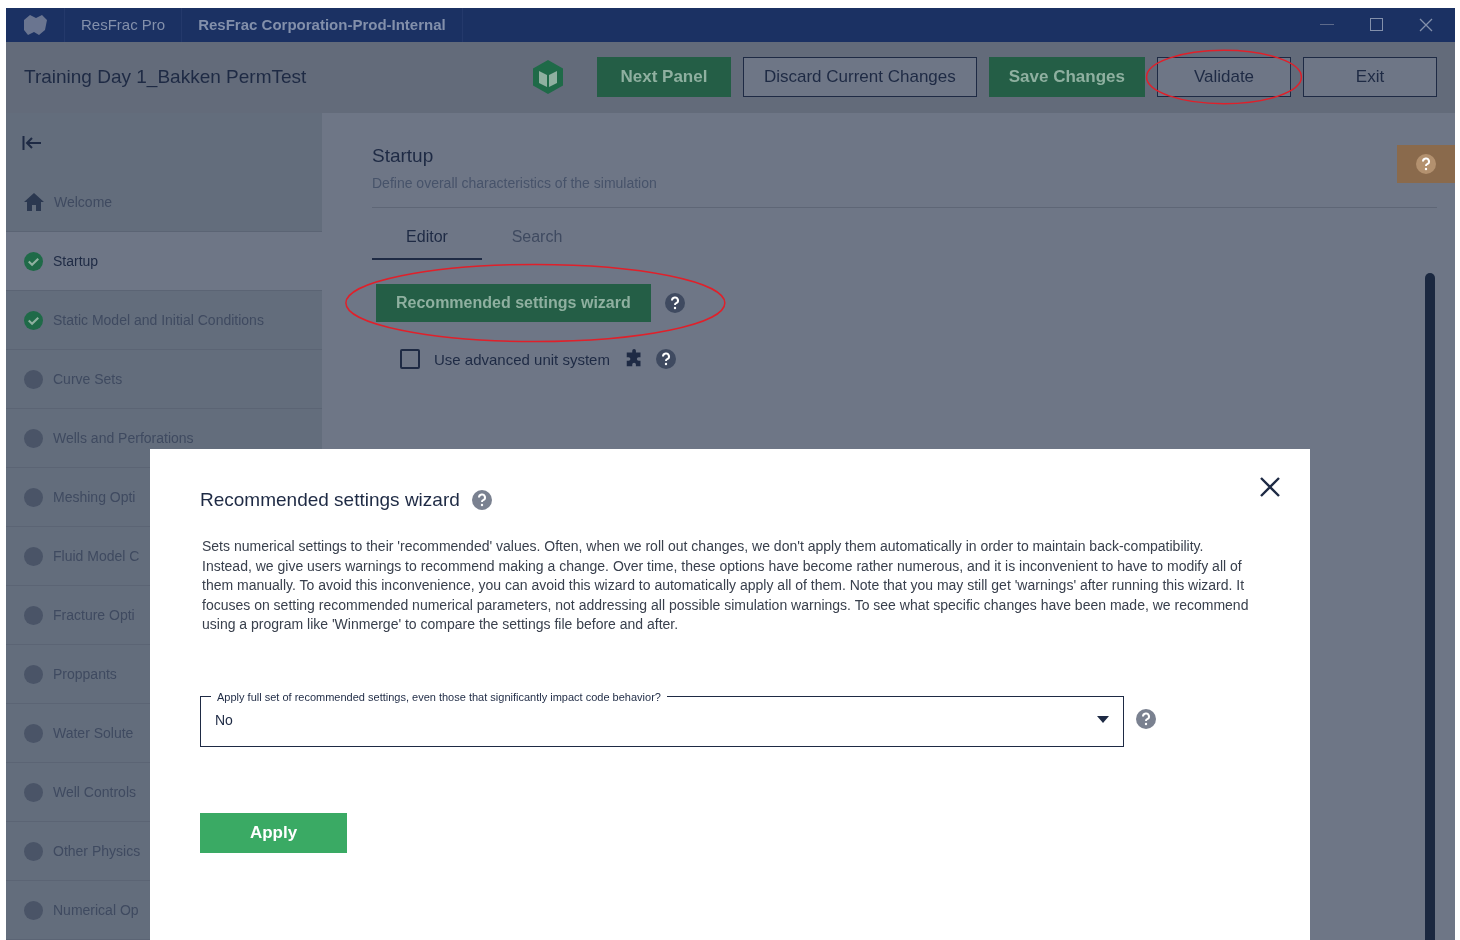  What do you see at coordinates (427, 240) in the screenshot?
I see `tab: Editor` at bounding box center [427, 240].